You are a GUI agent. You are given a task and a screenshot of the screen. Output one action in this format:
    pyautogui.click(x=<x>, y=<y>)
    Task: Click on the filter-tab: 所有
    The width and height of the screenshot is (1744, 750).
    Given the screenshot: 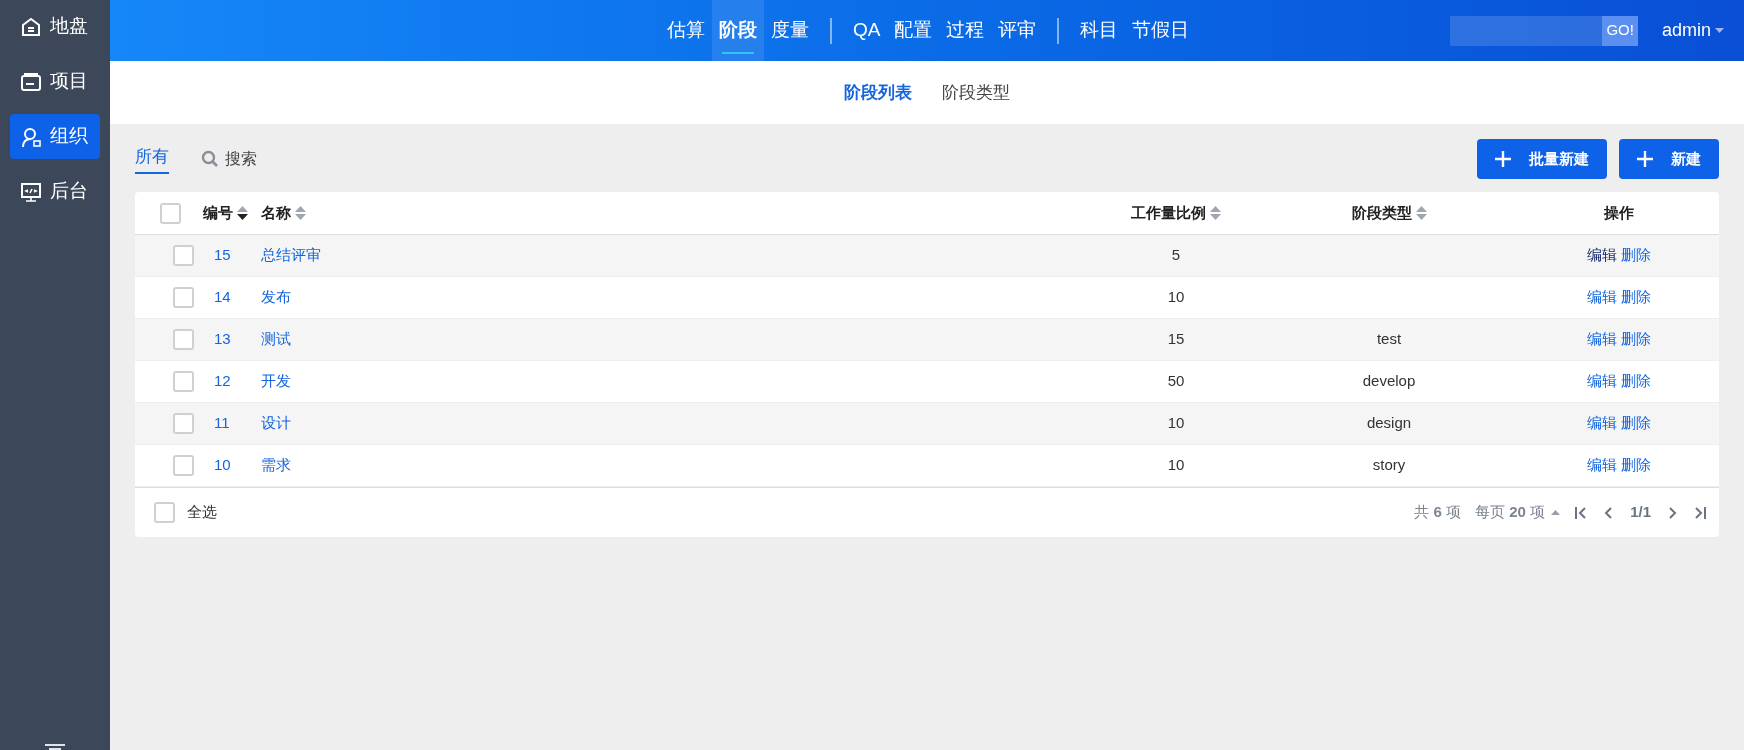 What is the action you would take?
    pyautogui.click(x=152, y=159)
    